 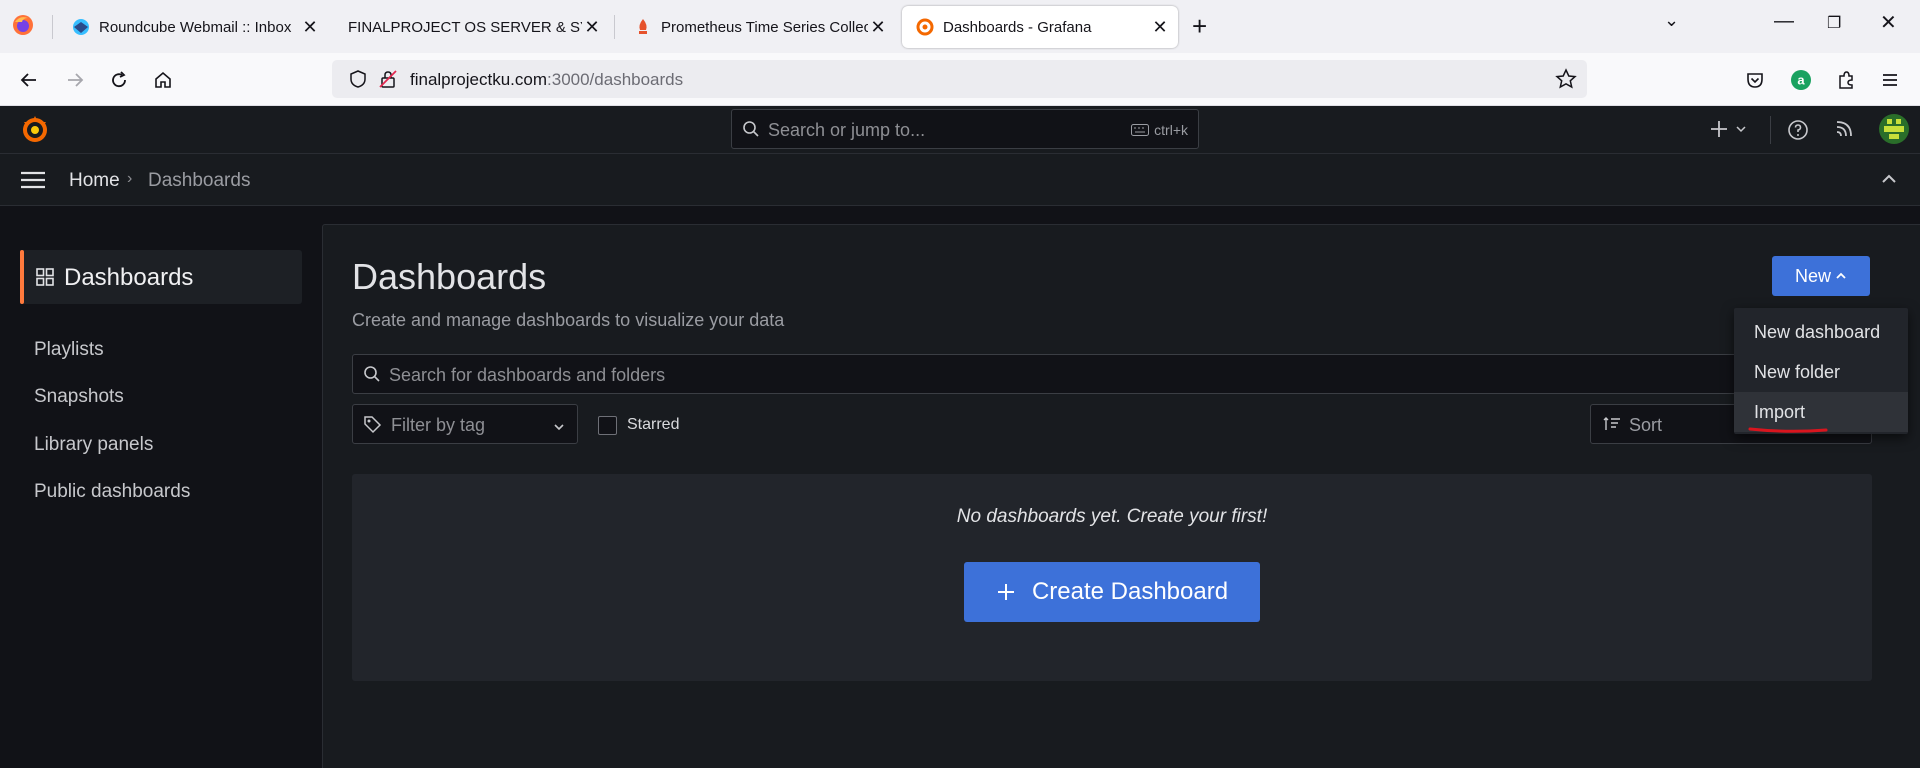 What do you see at coordinates (1812, 275) in the screenshot?
I see `new-button-label: New` at bounding box center [1812, 275].